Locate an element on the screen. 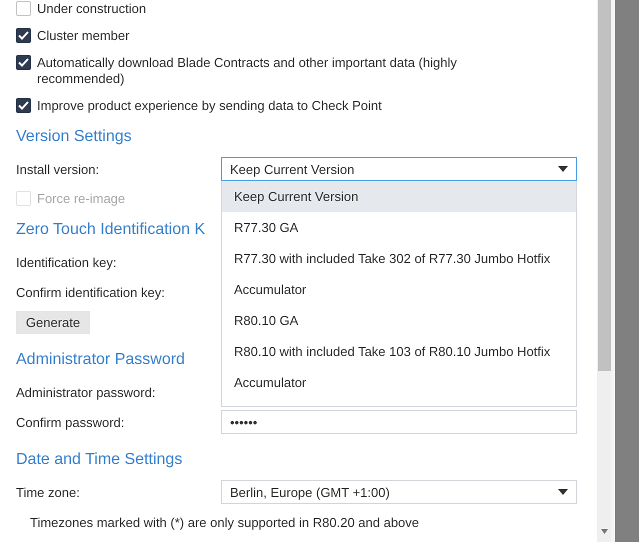 This screenshot has height=542, width=639. dropdown: Keep Current Version is located at coordinates (399, 169).